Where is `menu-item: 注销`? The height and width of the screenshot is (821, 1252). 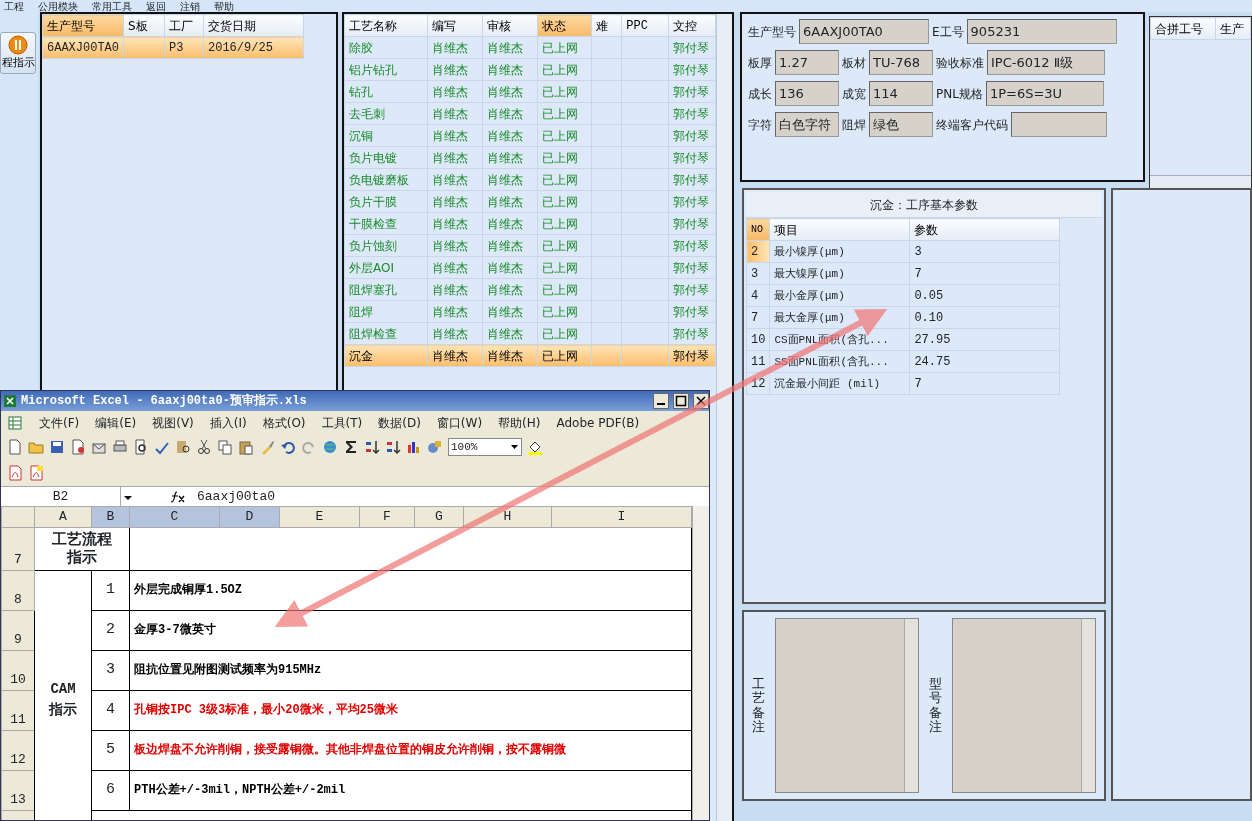
menu-item: 注销 is located at coordinates (190, 6).